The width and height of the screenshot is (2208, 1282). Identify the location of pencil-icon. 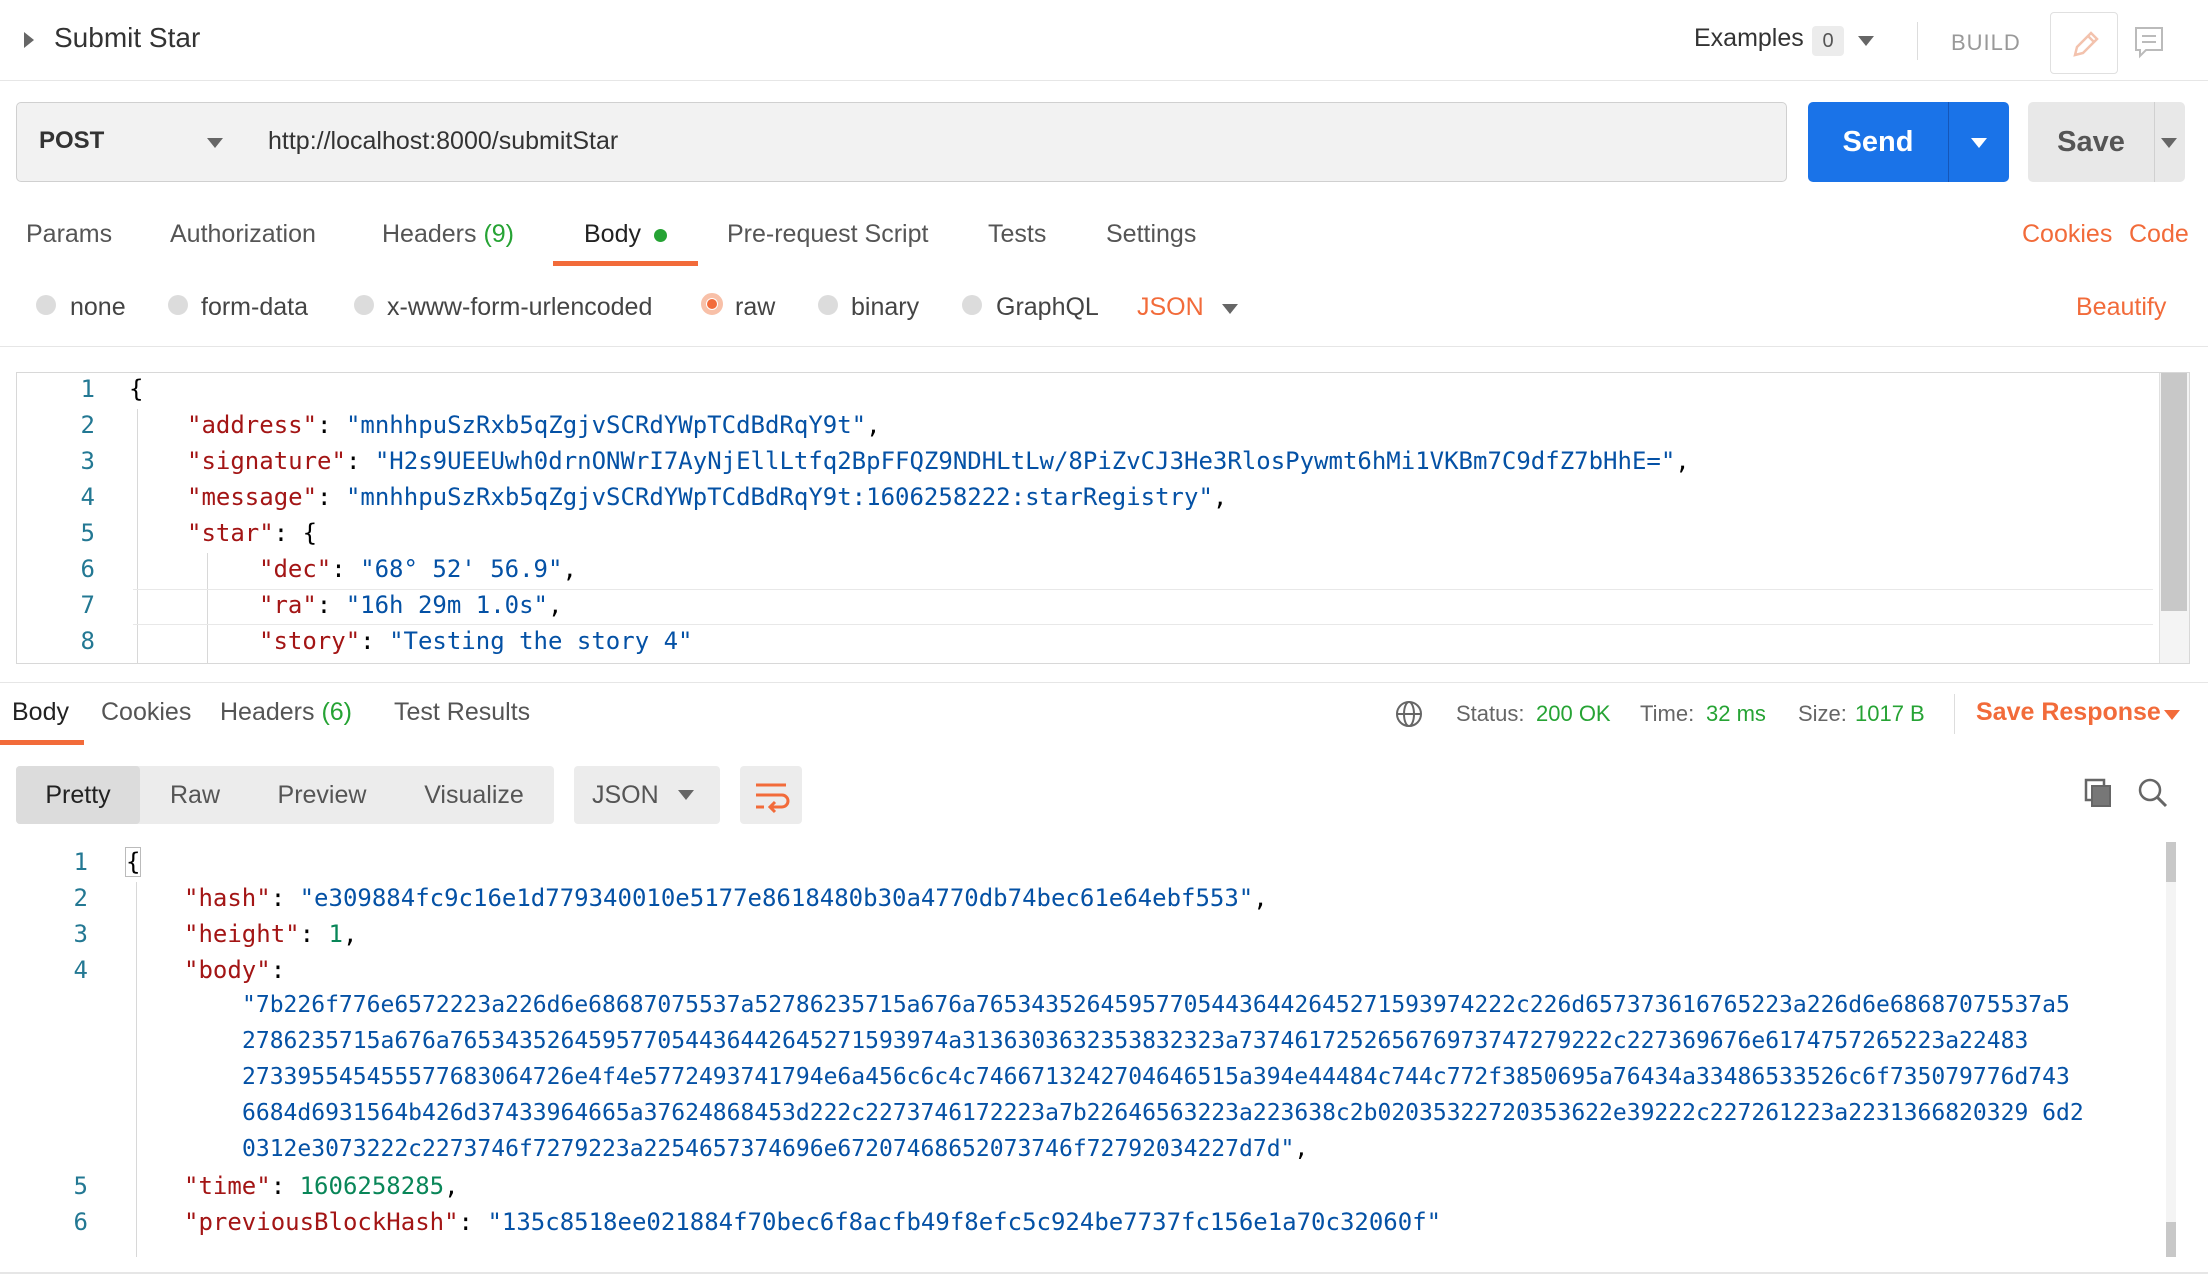
(2086, 44).